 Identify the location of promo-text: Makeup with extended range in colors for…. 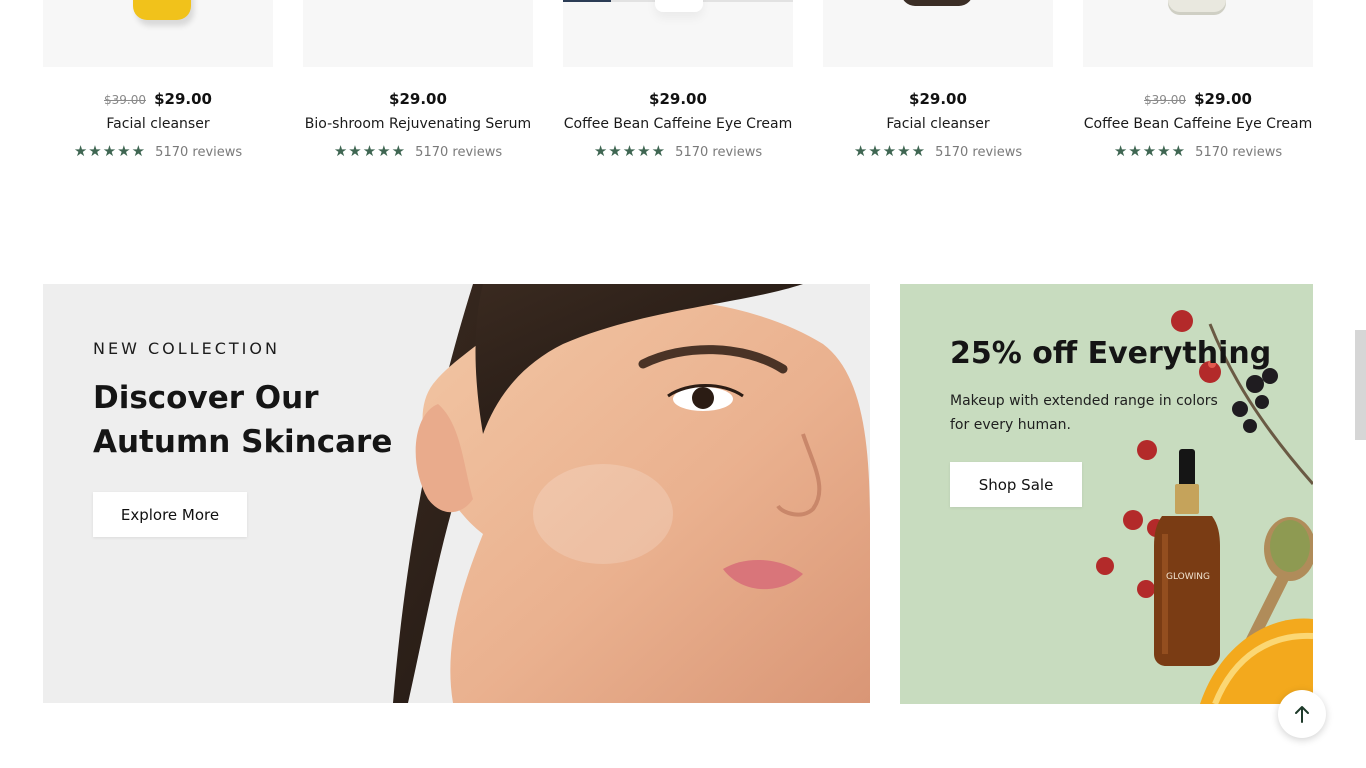
(1084, 413).